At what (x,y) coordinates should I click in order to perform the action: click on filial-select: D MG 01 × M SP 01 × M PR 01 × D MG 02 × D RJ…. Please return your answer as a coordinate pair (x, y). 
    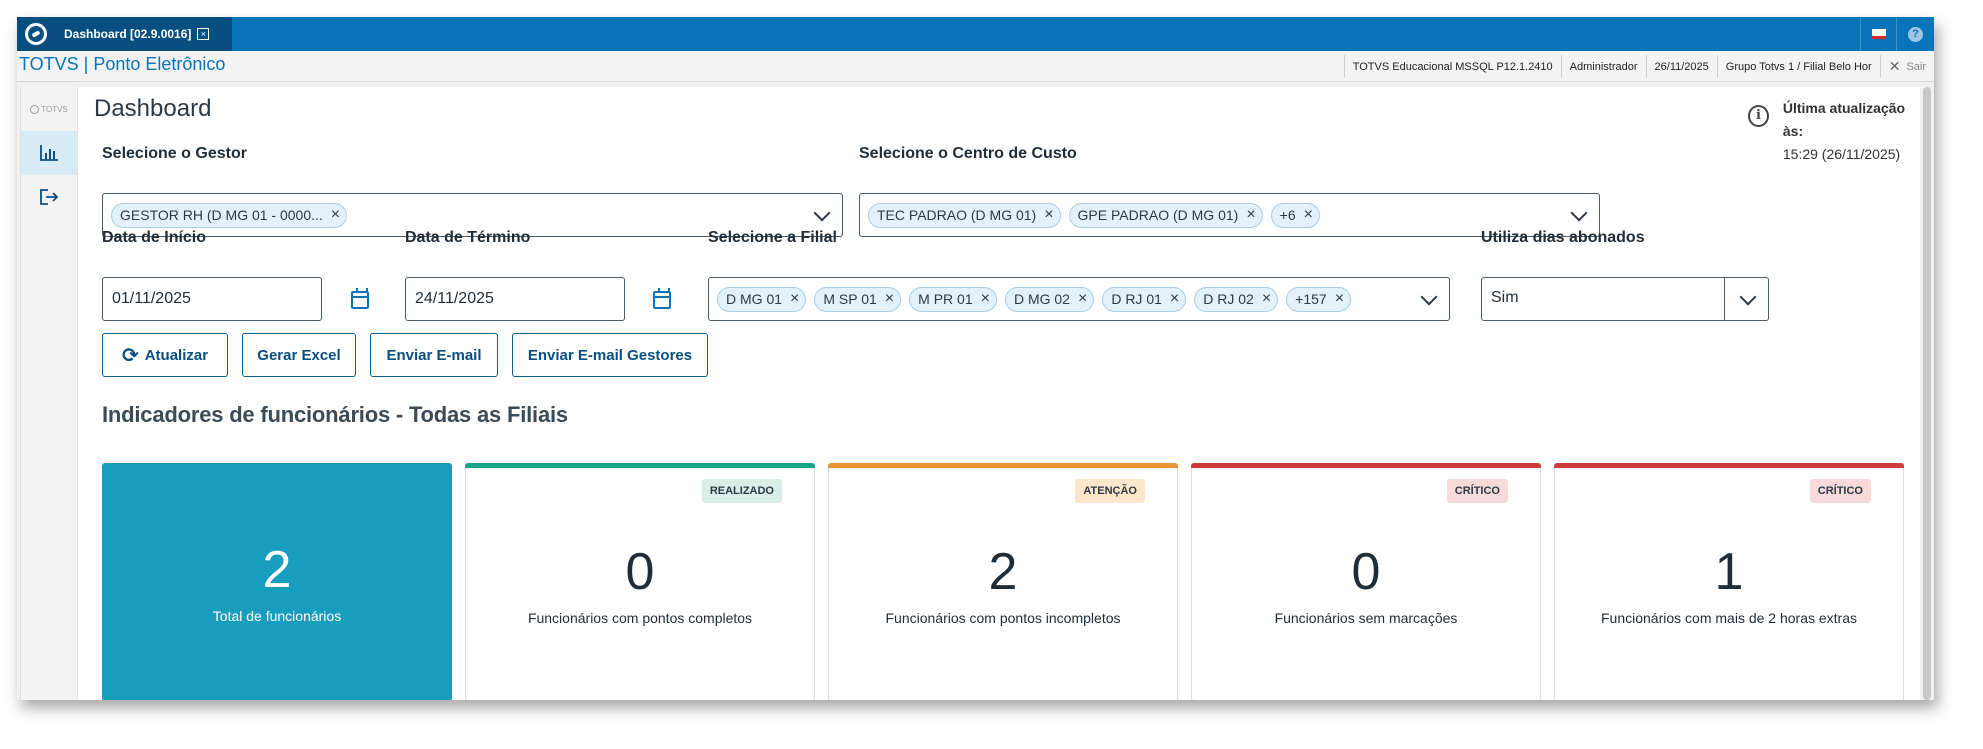
    Looking at the image, I should click on (1079, 299).